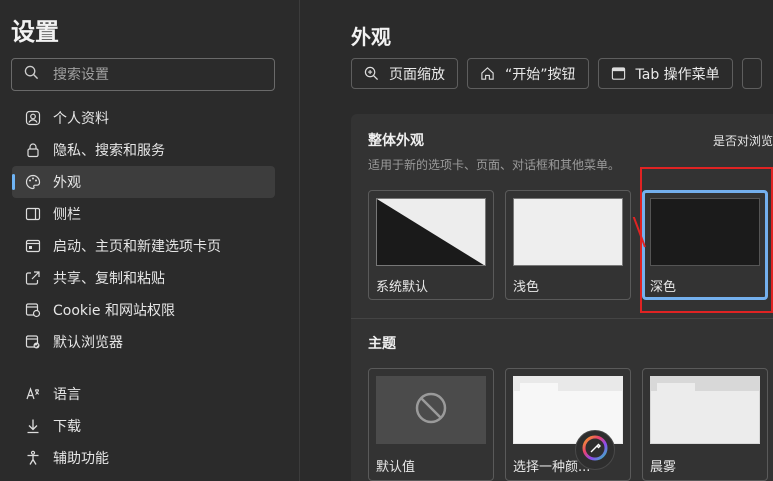  Describe the element at coordinates (67, 395) in the screenshot. I see `sidebar-item-label: 语言` at that location.